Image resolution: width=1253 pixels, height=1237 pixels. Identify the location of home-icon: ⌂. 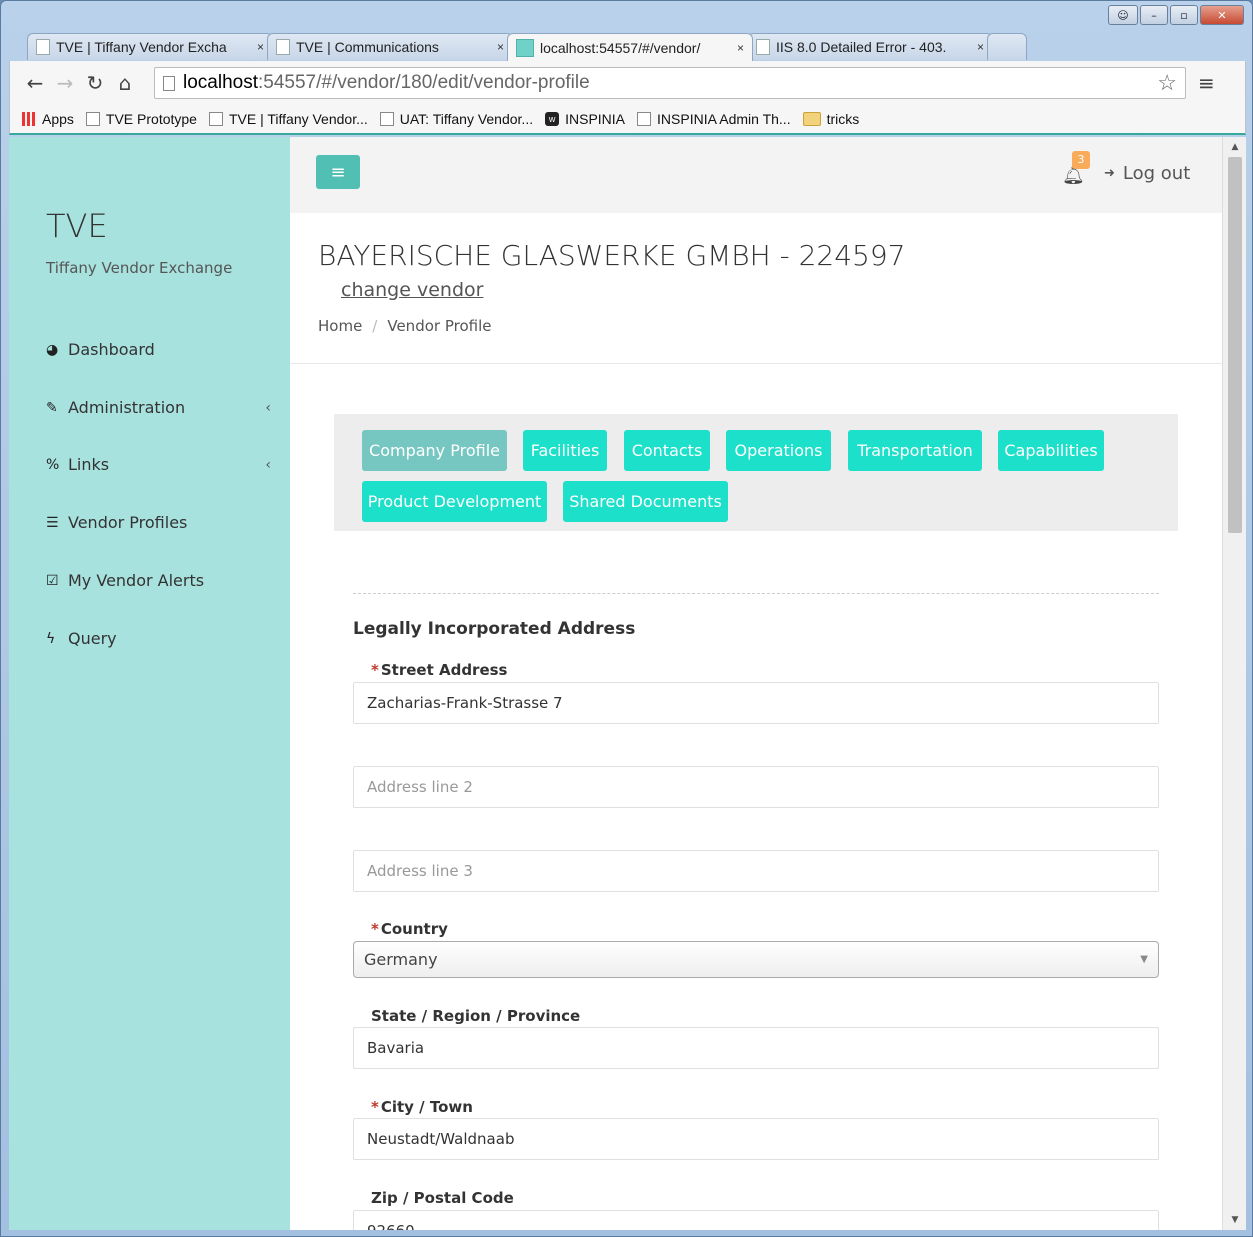
(125, 83).